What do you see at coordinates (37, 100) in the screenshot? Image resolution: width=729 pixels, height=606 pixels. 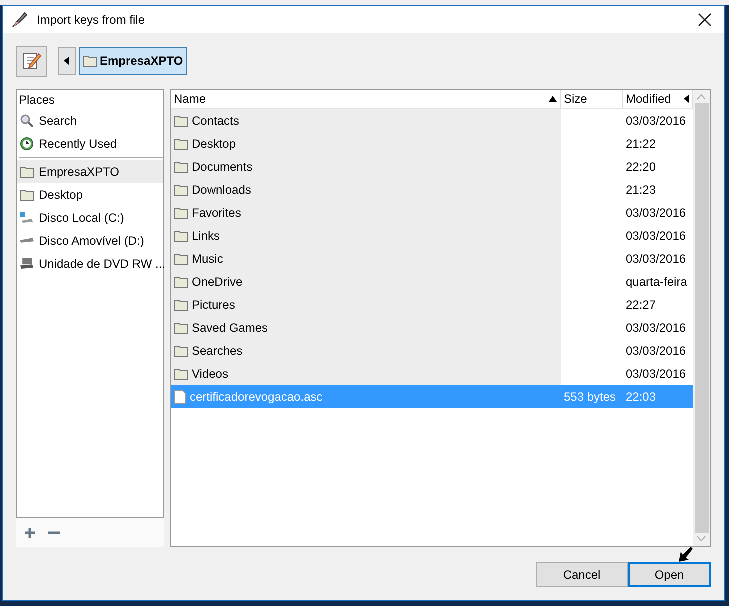 I see `places-header: Places` at bounding box center [37, 100].